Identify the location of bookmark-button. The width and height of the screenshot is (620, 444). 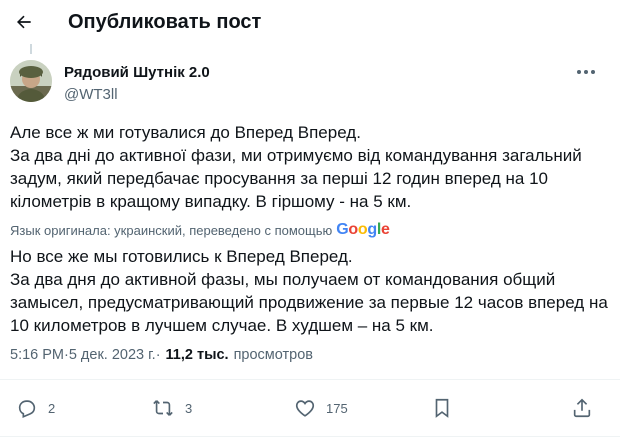
(442, 408).